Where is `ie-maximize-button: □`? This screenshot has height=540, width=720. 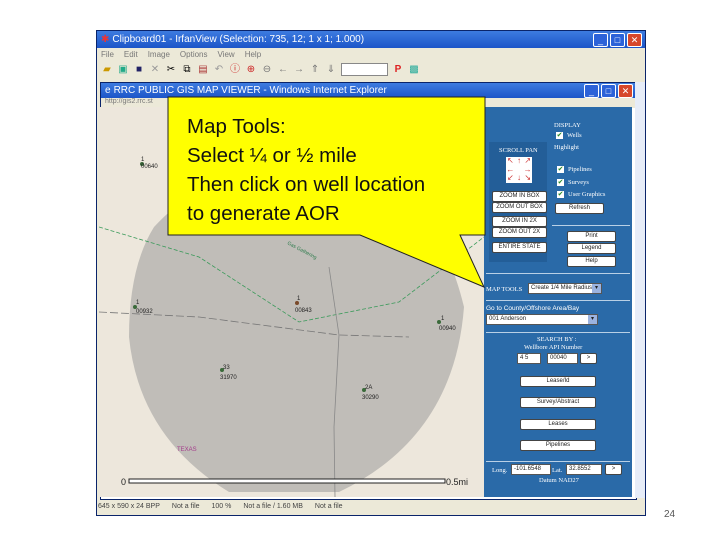
ie-maximize-button: □ is located at coordinates (608, 90).